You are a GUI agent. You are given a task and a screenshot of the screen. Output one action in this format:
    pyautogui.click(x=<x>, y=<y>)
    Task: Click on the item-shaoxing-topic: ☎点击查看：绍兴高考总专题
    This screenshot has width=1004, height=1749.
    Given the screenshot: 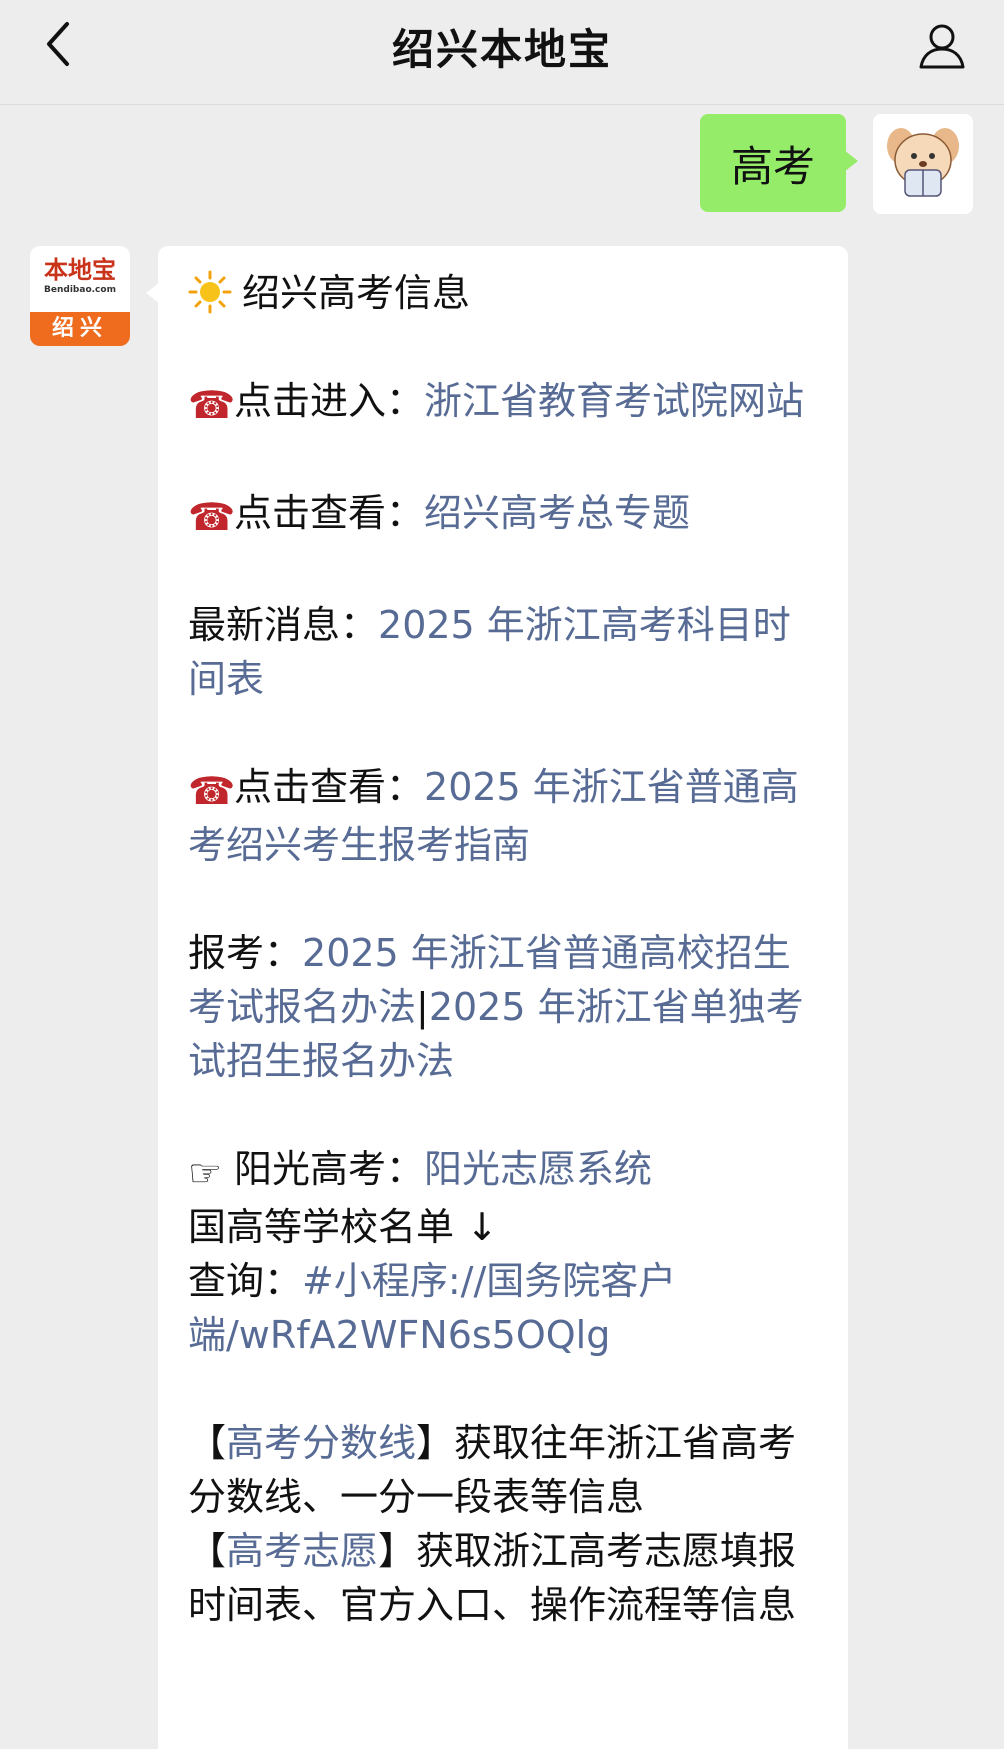 What is the action you would take?
    pyautogui.click(x=505, y=515)
    